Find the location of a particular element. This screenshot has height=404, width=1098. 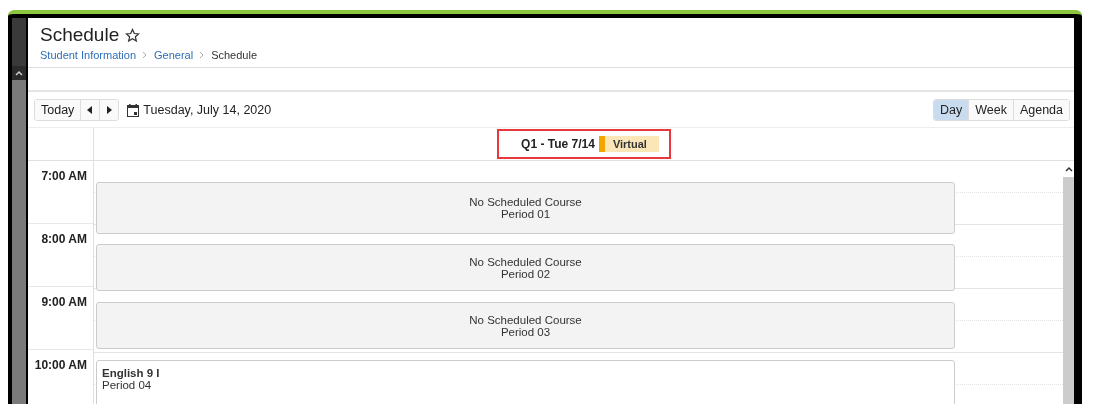

triangle-left-icon is located at coordinates (90, 110).